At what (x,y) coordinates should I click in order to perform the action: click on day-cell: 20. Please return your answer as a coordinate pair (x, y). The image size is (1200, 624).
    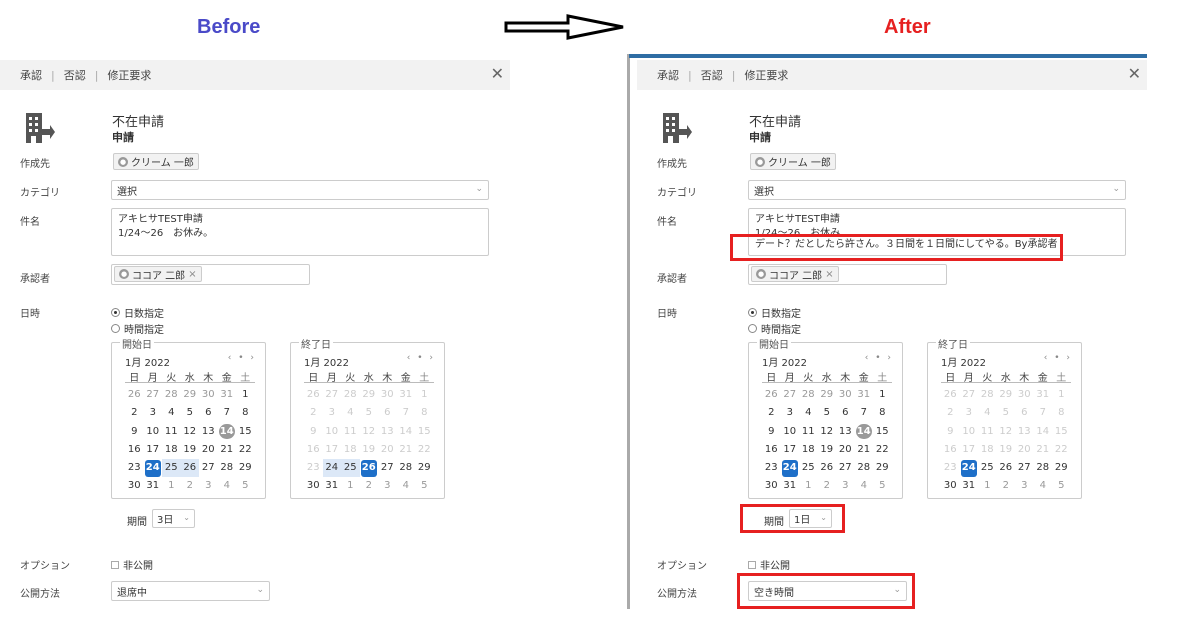
    Looking at the image, I should click on (845, 450).